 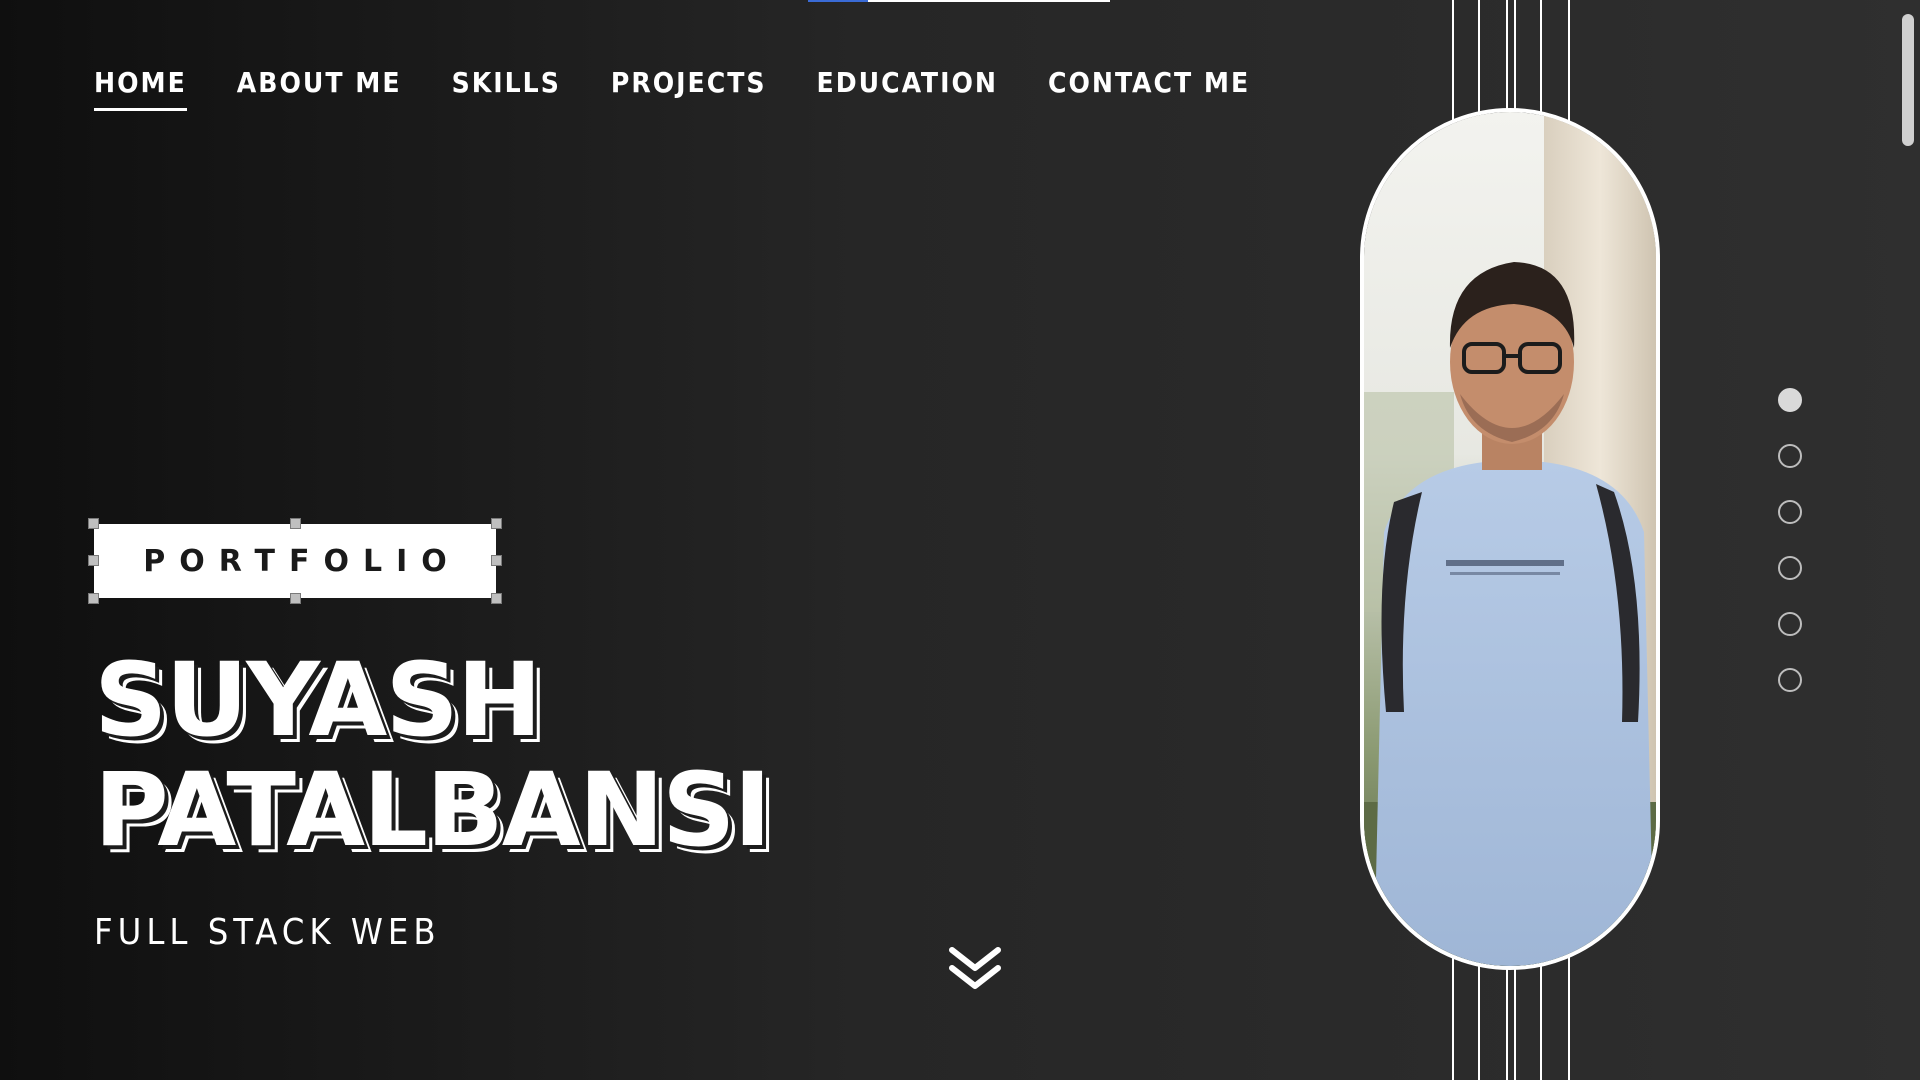 I want to click on resize-handle-top-left, so click(x=93, y=523).